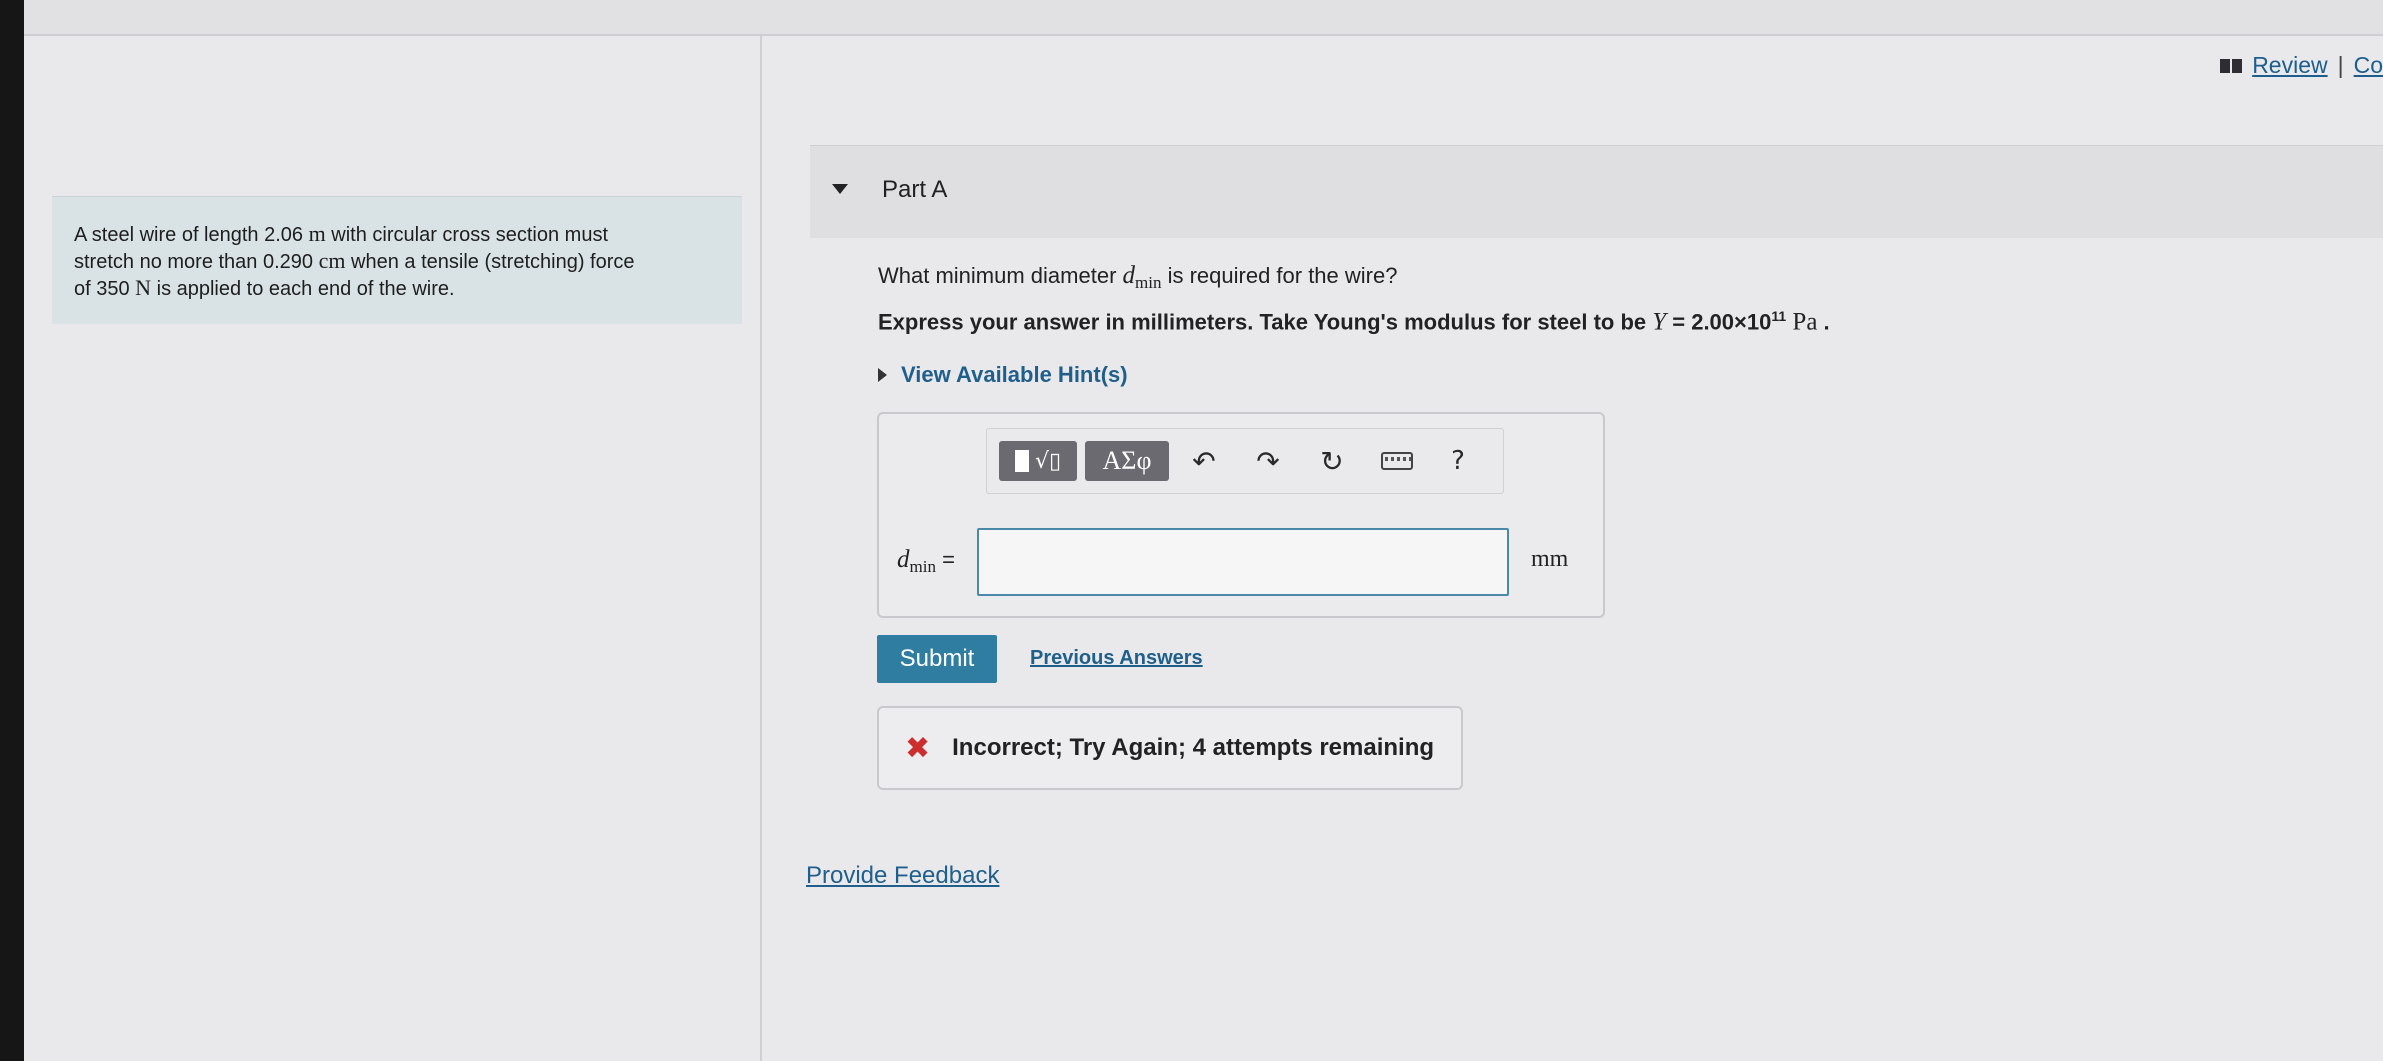  What do you see at coordinates (1458, 461) in the screenshot?
I see `help-icon: ?` at bounding box center [1458, 461].